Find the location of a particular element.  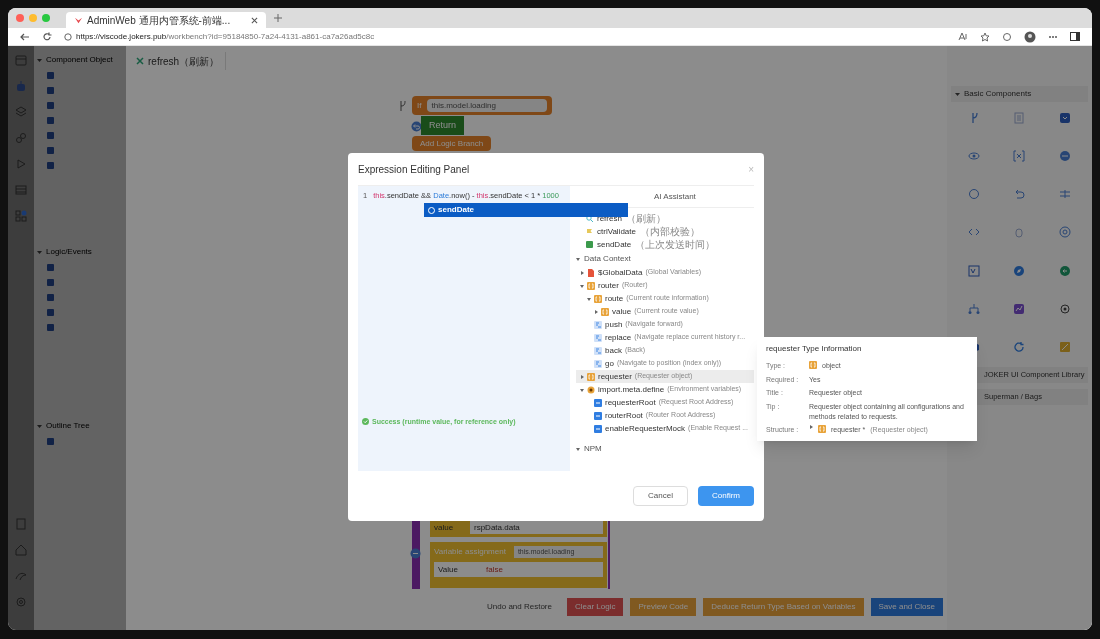

profile-icon is located at coordinates (1030, 36).